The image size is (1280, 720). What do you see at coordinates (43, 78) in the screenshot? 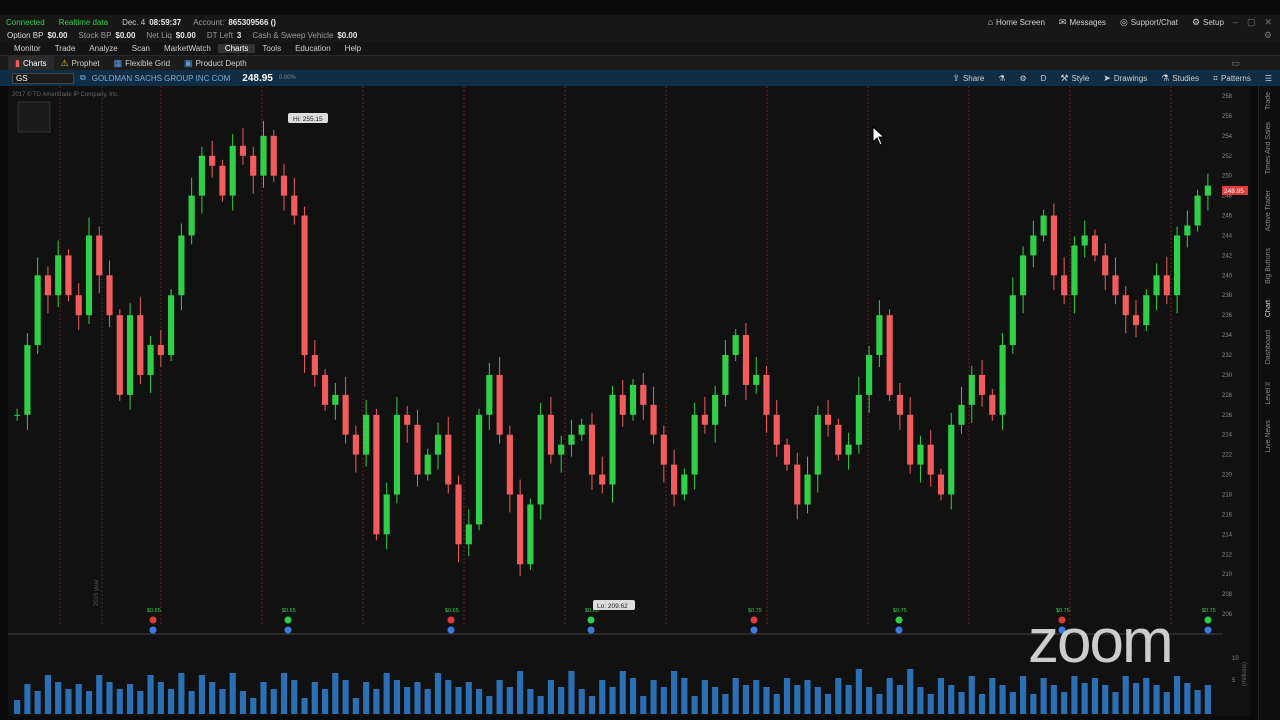
I see `symbol-input: GS` at bounding box center [43, 78].